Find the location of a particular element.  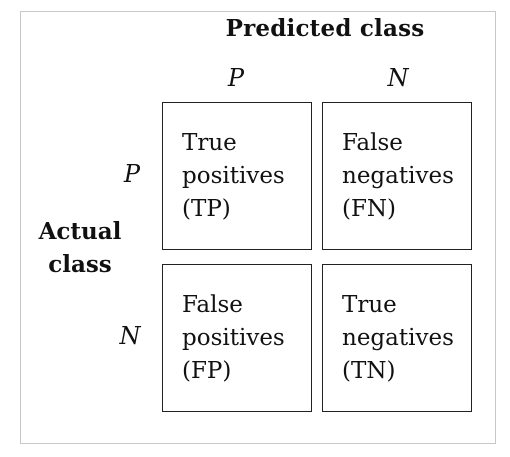

cell-false-negatives: False negatives (FN) is located at coordinates (397, 176).